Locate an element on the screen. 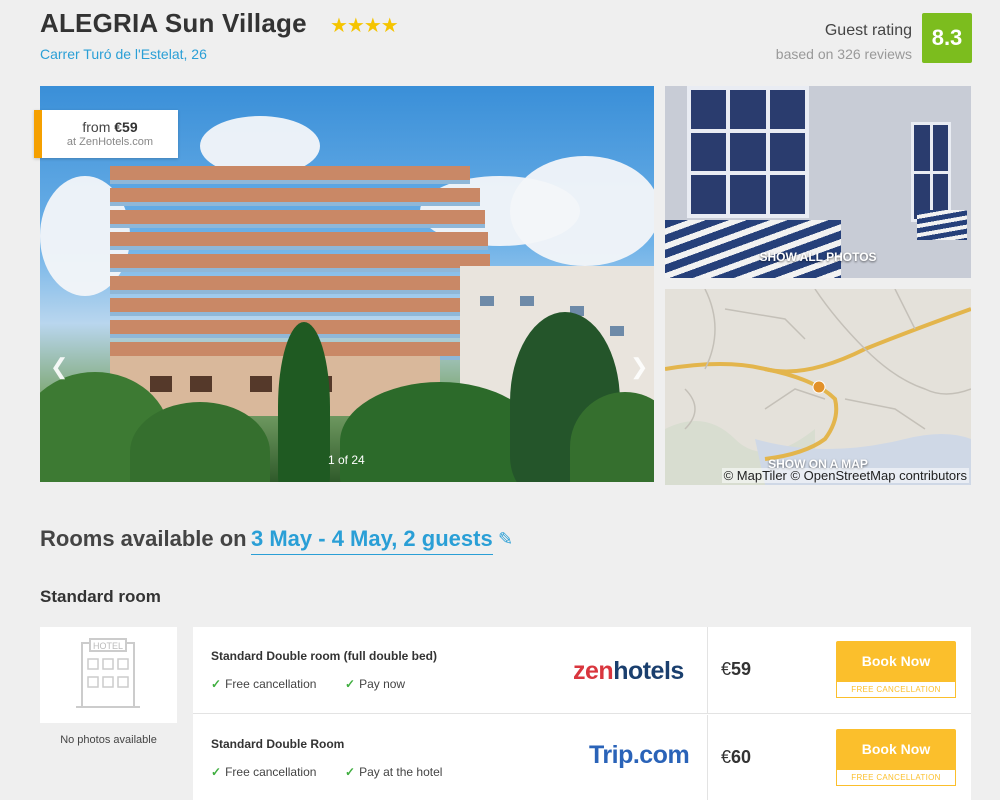 The image size is (1000, 800). zenhotels-logo: zenhotels is located at coordinates (628, 671).